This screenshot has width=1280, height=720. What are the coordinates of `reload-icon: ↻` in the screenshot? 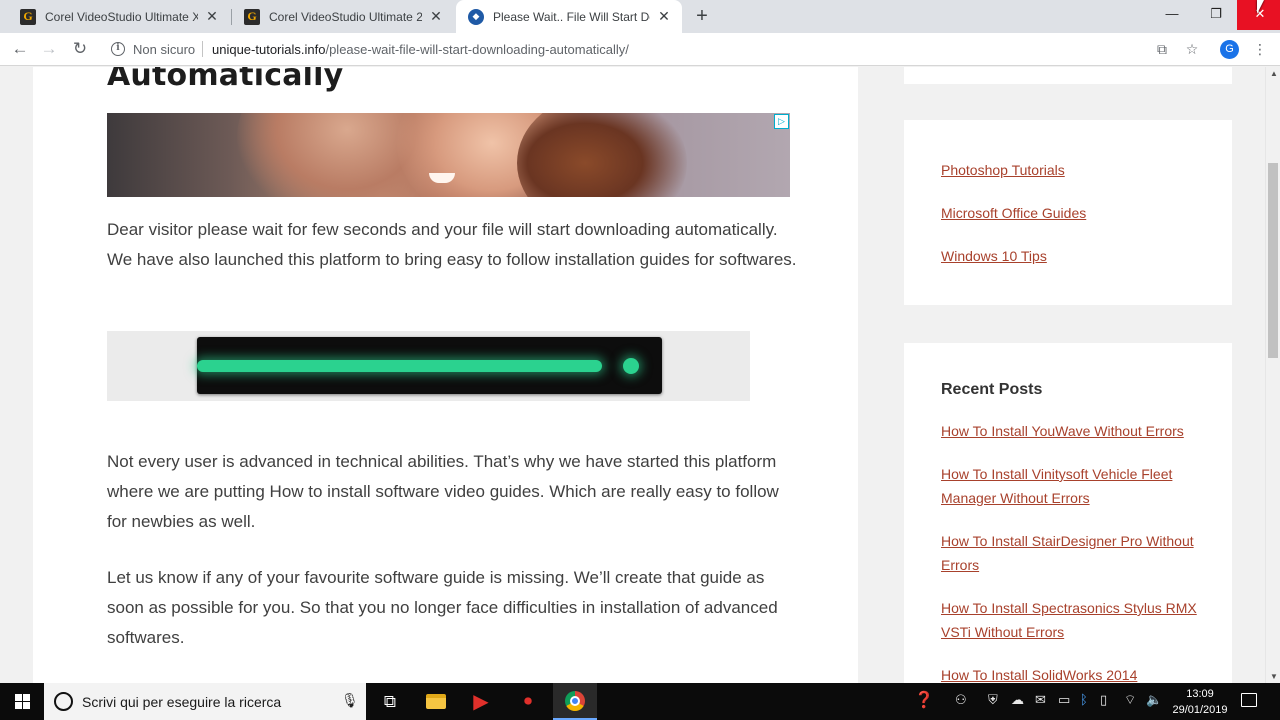 It's located at (80, 49).